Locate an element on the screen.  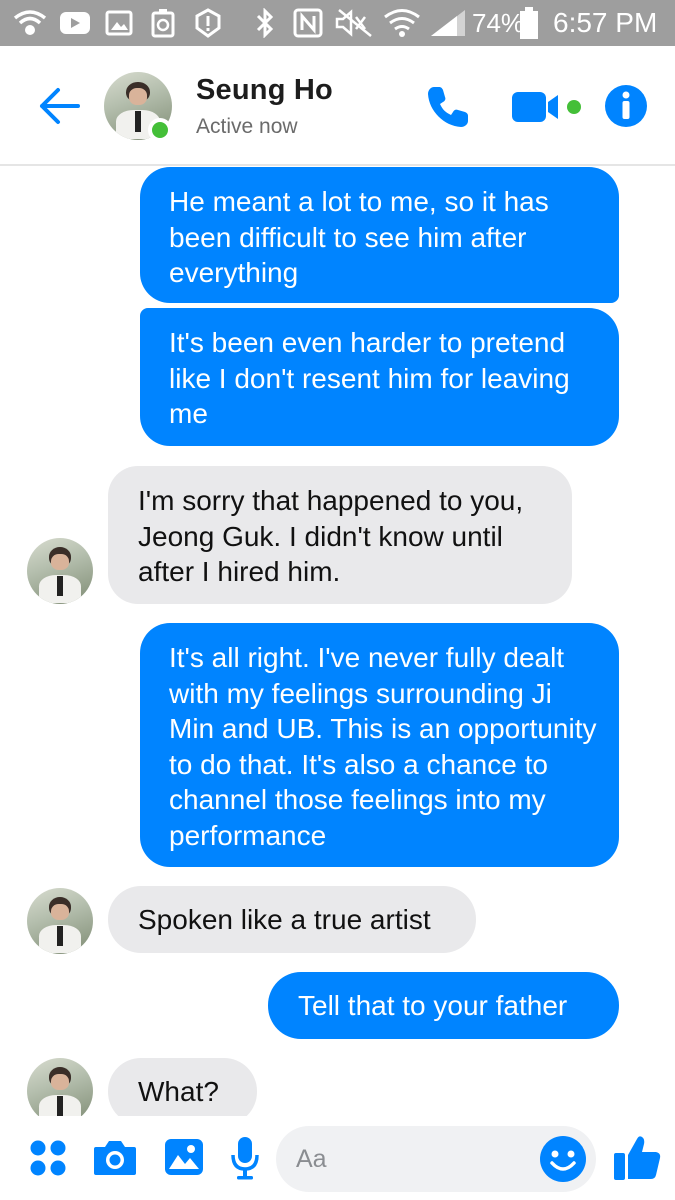
apps-icon is located at coordinates (48, 1158).